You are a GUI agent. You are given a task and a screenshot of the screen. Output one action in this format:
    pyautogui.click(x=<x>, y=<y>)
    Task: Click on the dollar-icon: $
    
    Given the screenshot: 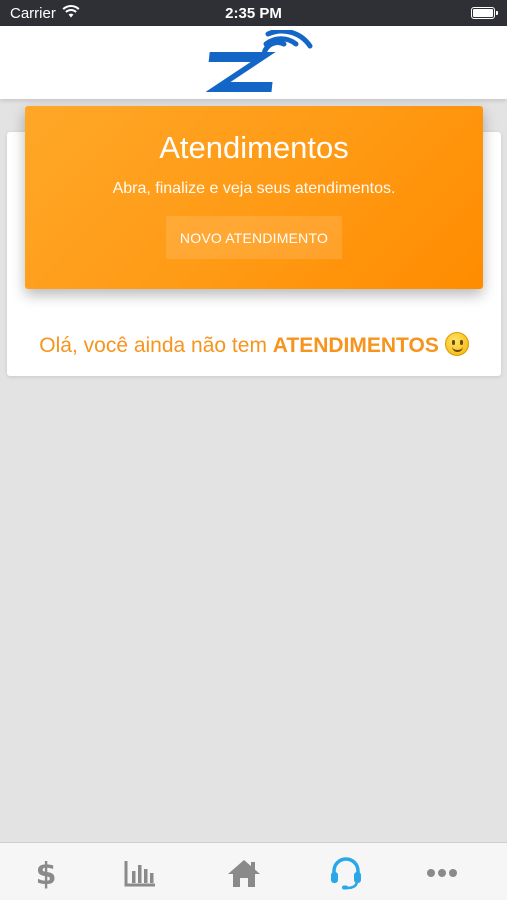 What is the action you would take?
    pyautogui.click(x=46, y=873)
    